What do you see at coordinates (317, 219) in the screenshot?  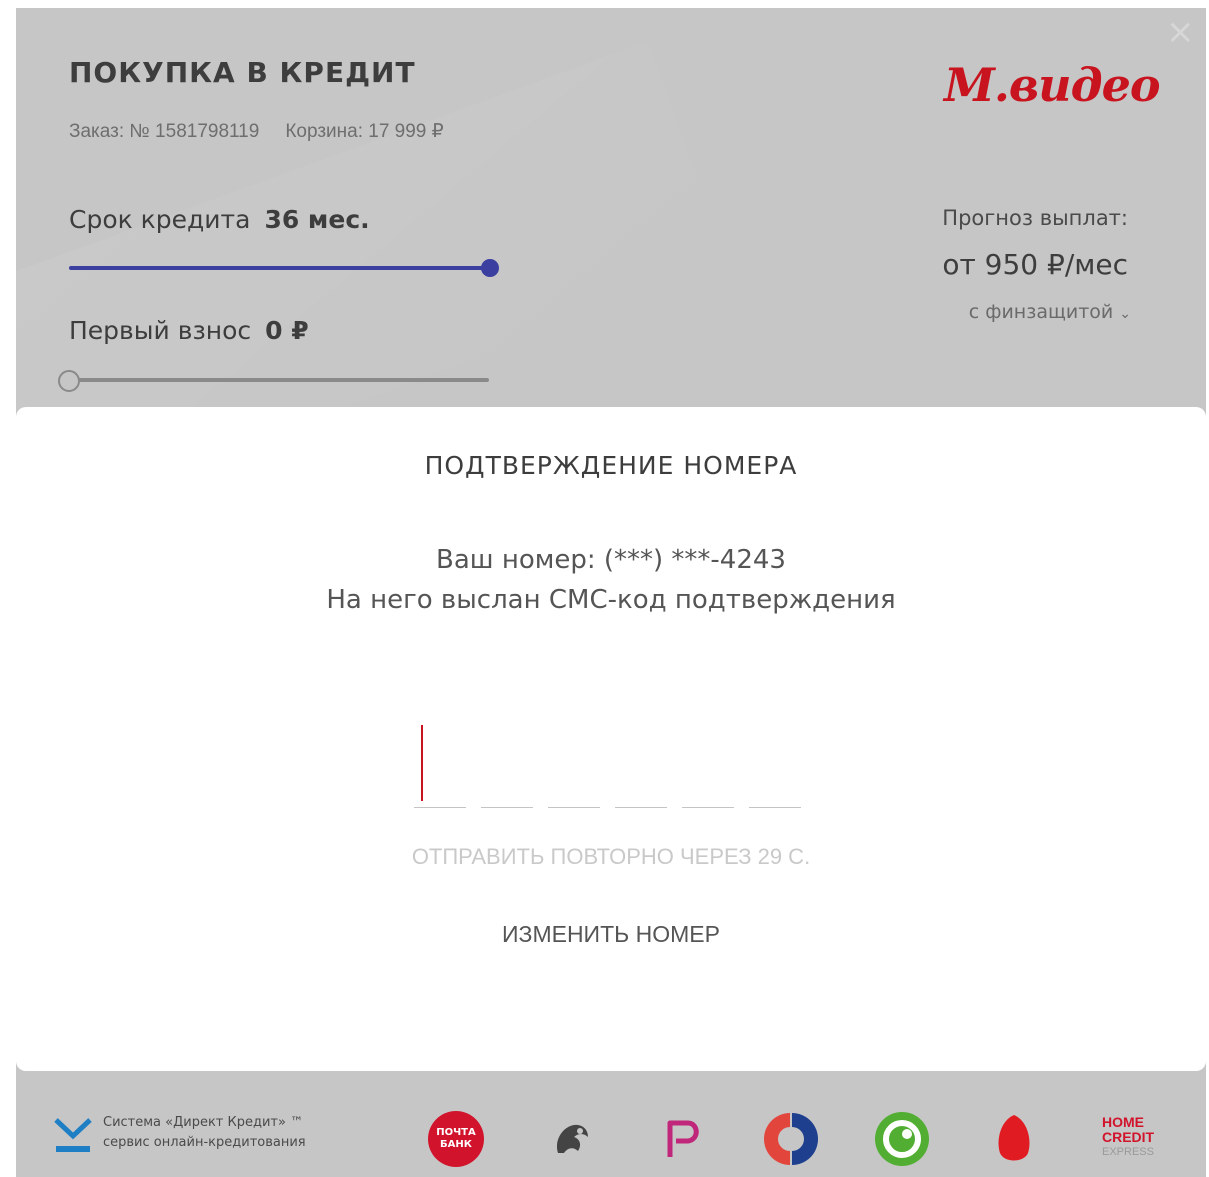 I see `credit-term-value: 36 мес.` at bounding box center [317, 219].